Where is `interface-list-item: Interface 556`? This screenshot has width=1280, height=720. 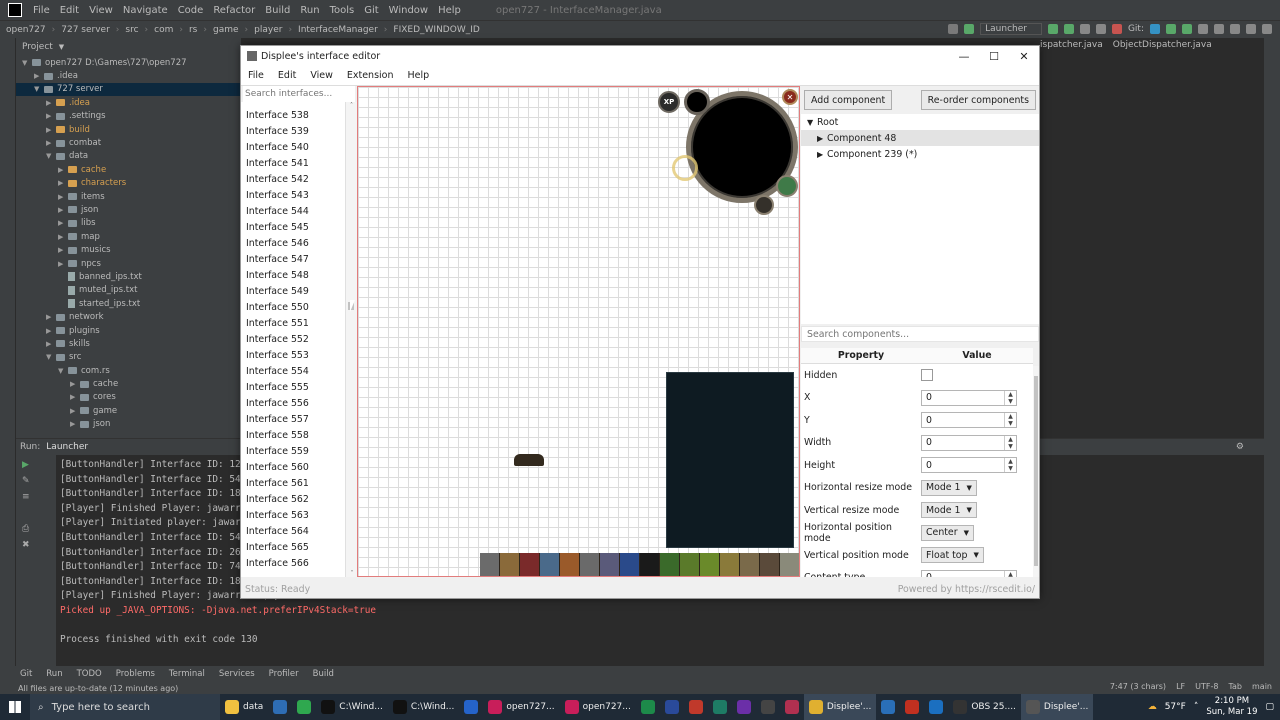
interface-list-item: Interface 556 is located at coordinates (293, 403).